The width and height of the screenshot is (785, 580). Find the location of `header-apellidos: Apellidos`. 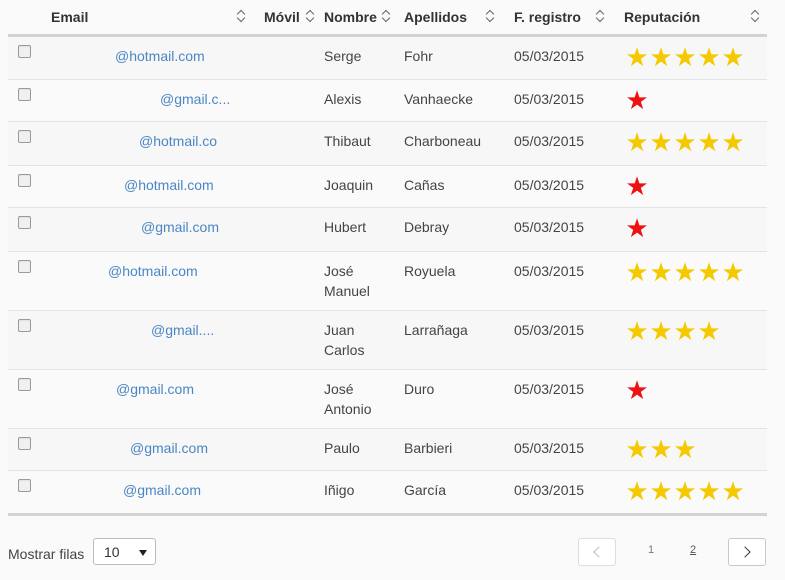

header-apellidos: Apellidos is located at coordinates (459, 18).